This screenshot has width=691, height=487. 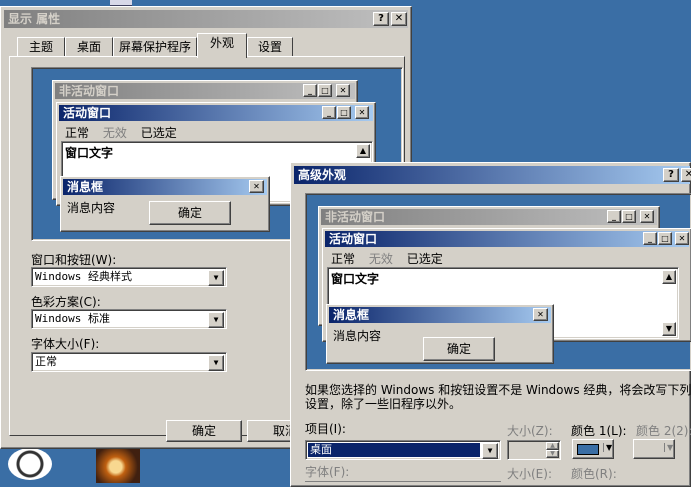 What do you see at coordinates (41, 47) in the screenshot?
I see `tab-theme: 主题` at bounding box center [41, 47].